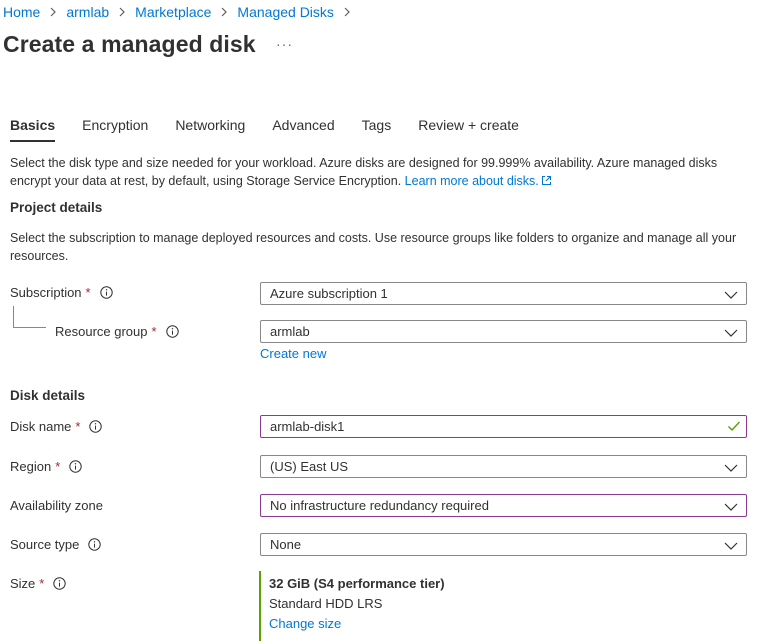 Image resolution: width=757 pixels, height=644 pixels. What do you see at coordinates (357, 583) in the screenshot?
I see `size-title: 32 GiB (S4 performance tier)` at bounding box center [357, 583].